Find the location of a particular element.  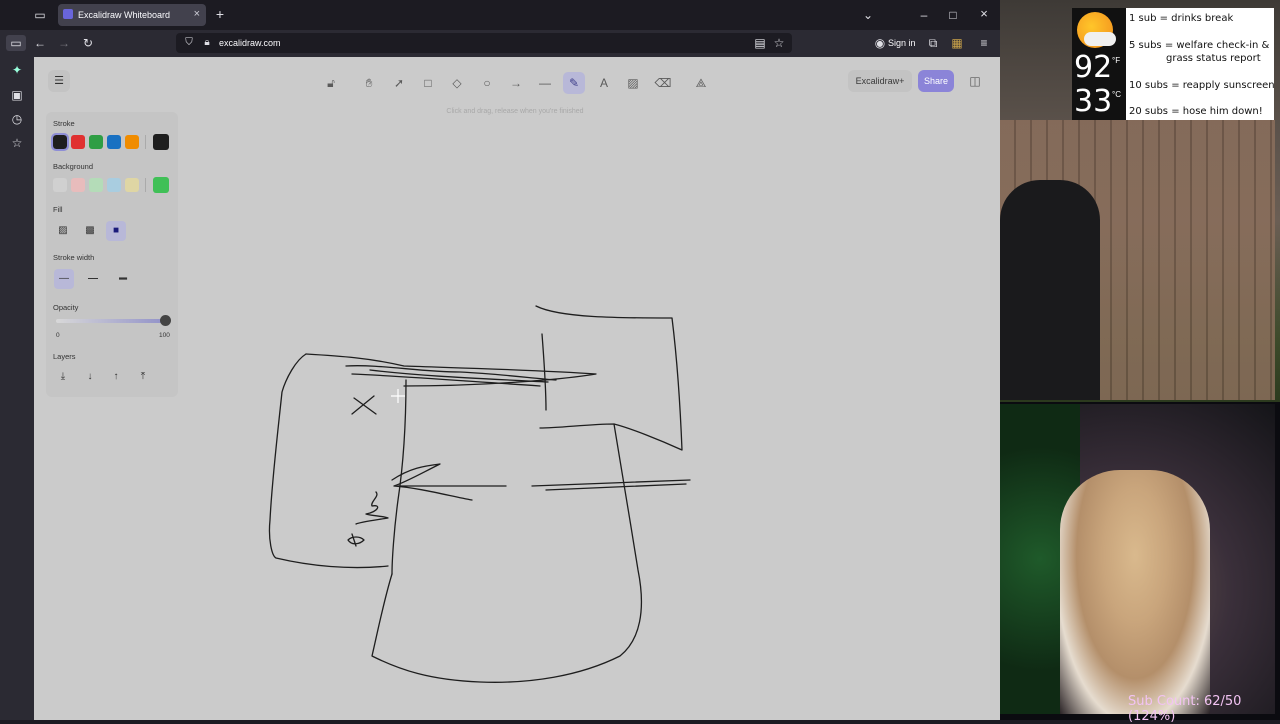

stroke-squiggle is located at coordinates (372, 508).